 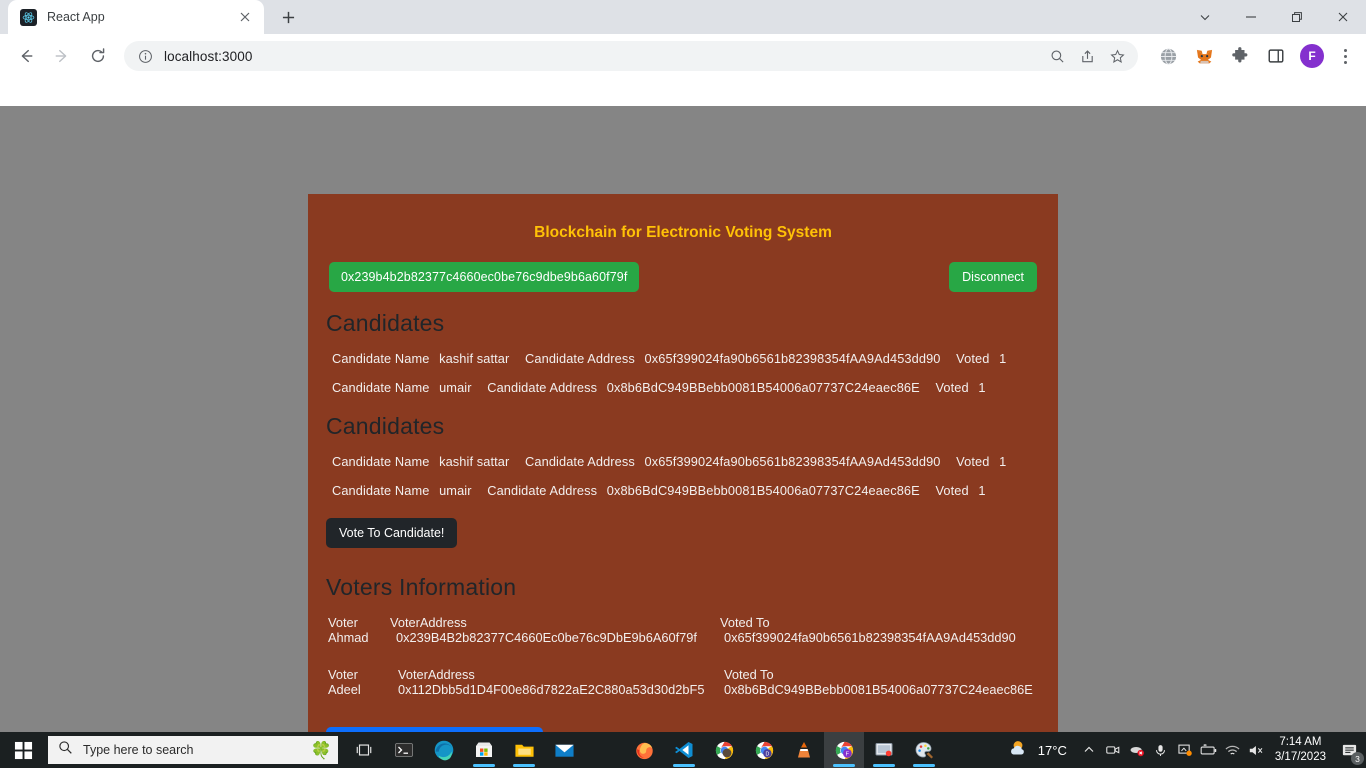 I want to click on snip-icon, so click(x=1185, y=750).